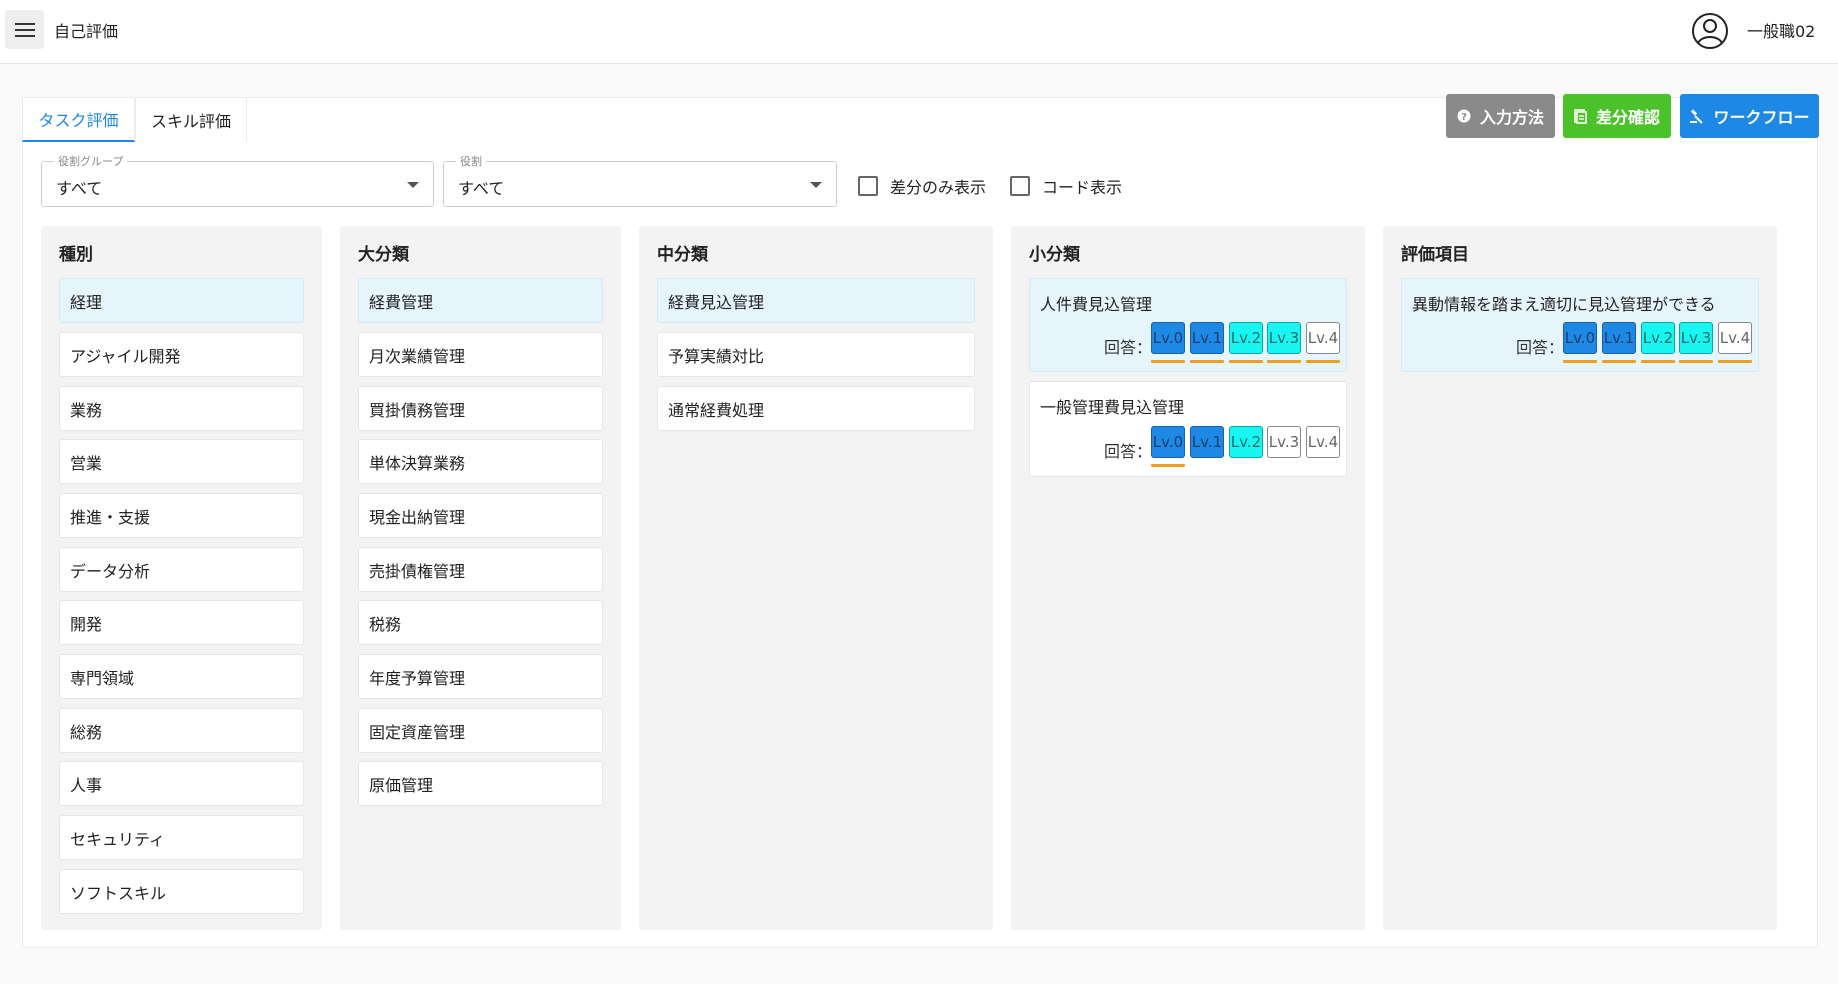  I want to click on kind-item: セキュリティ, so click(181, 837).